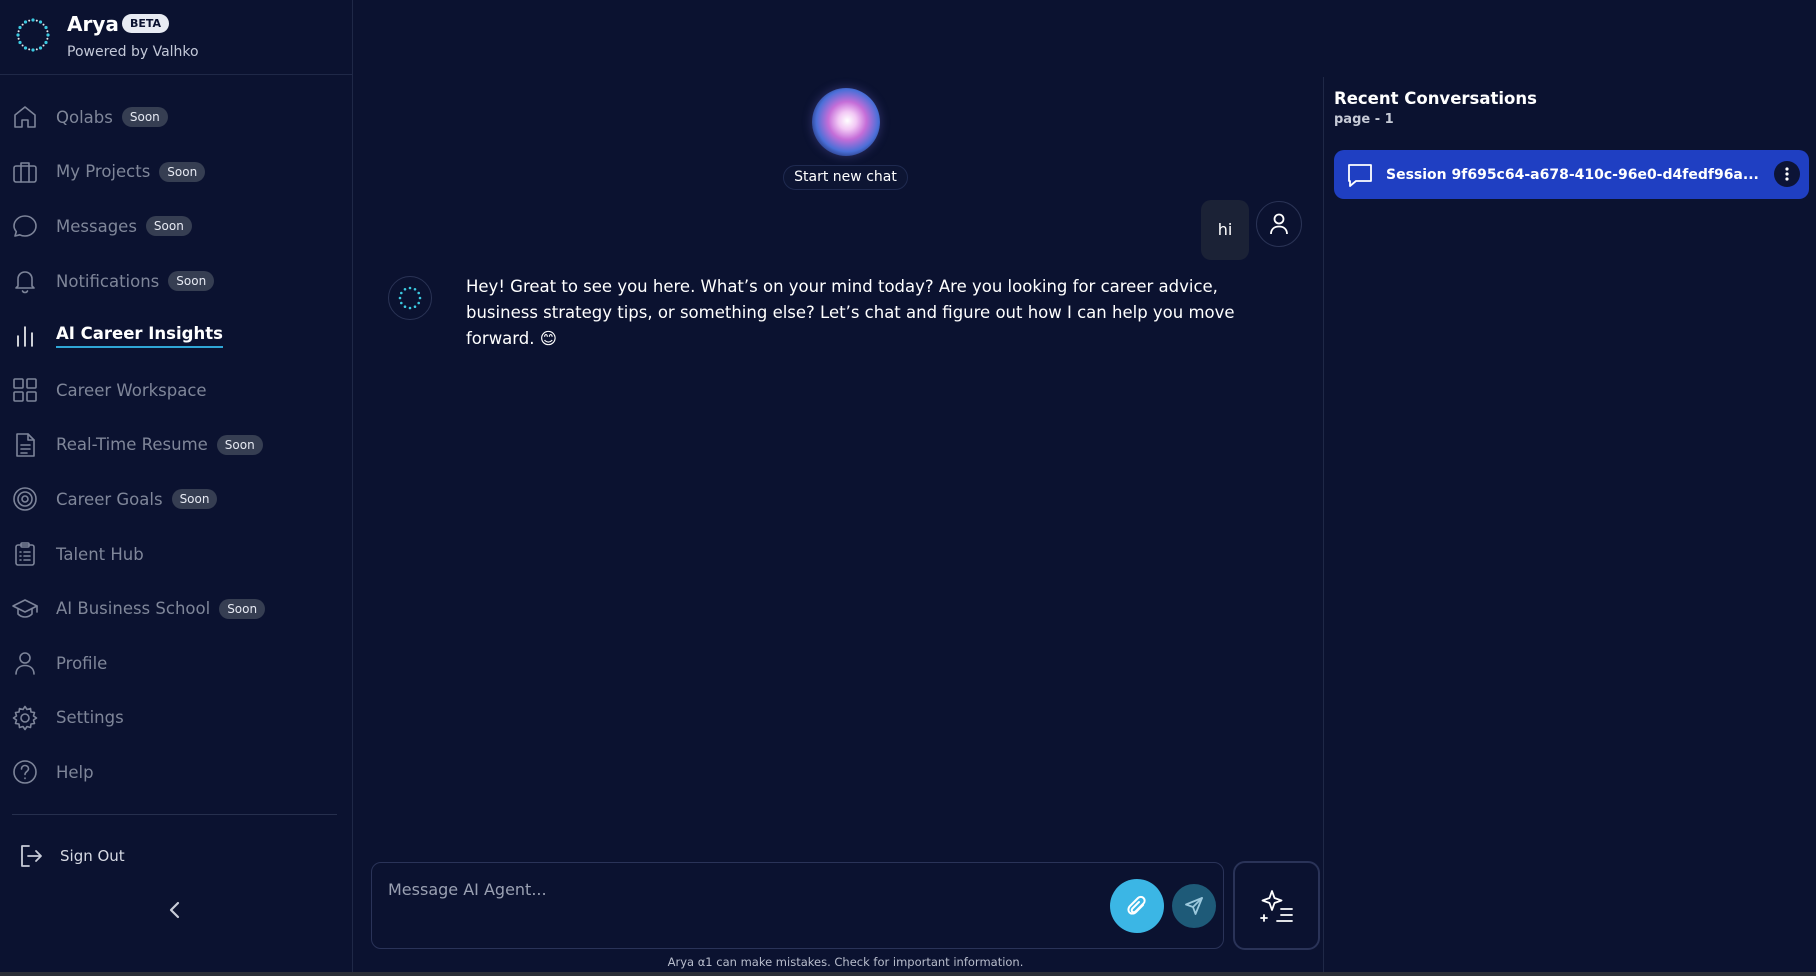 This screenshot has width=1816, height=976. What do you see at coordinates (25, 554) in the screenshot?
I see `clipboard-icon` at bounding box center [25, 554].